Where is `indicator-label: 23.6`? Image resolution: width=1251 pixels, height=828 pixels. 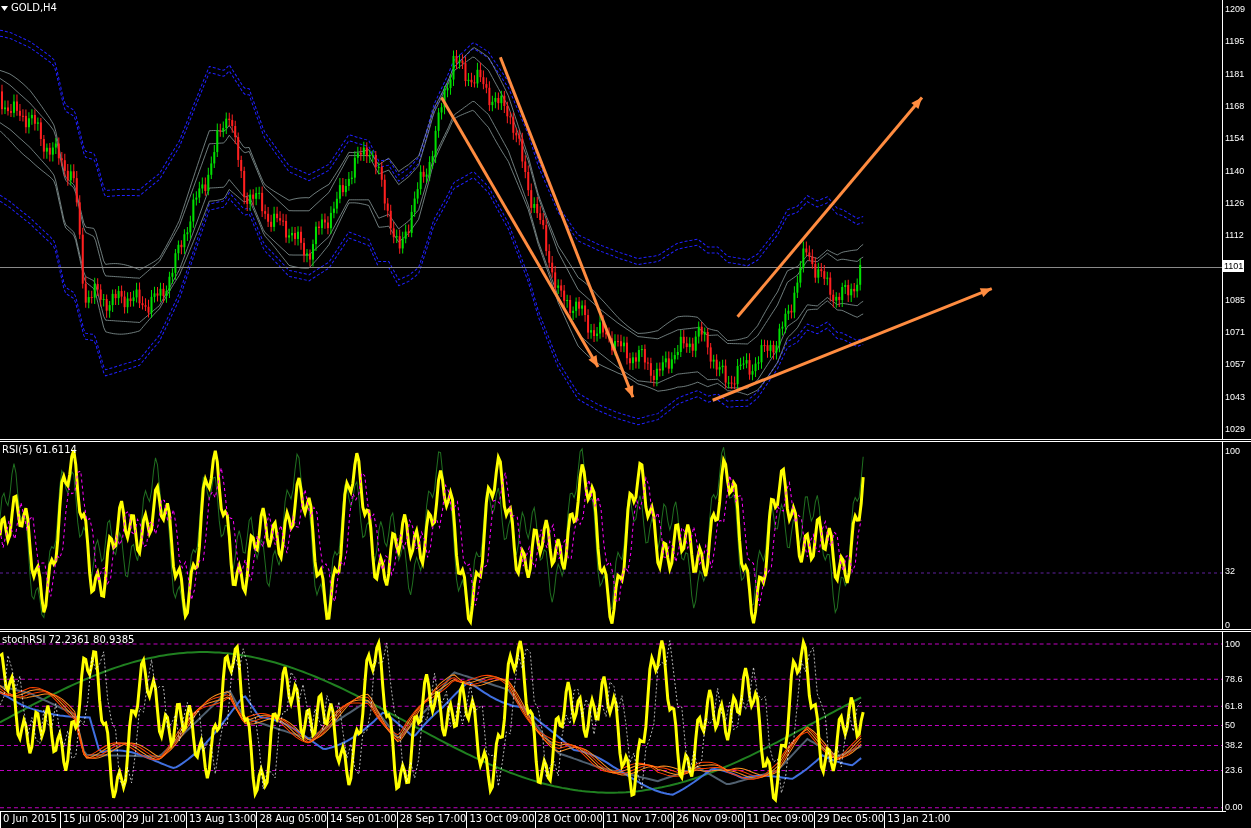 indicator-label: 23.6 is located at coordinates (1234, 770).